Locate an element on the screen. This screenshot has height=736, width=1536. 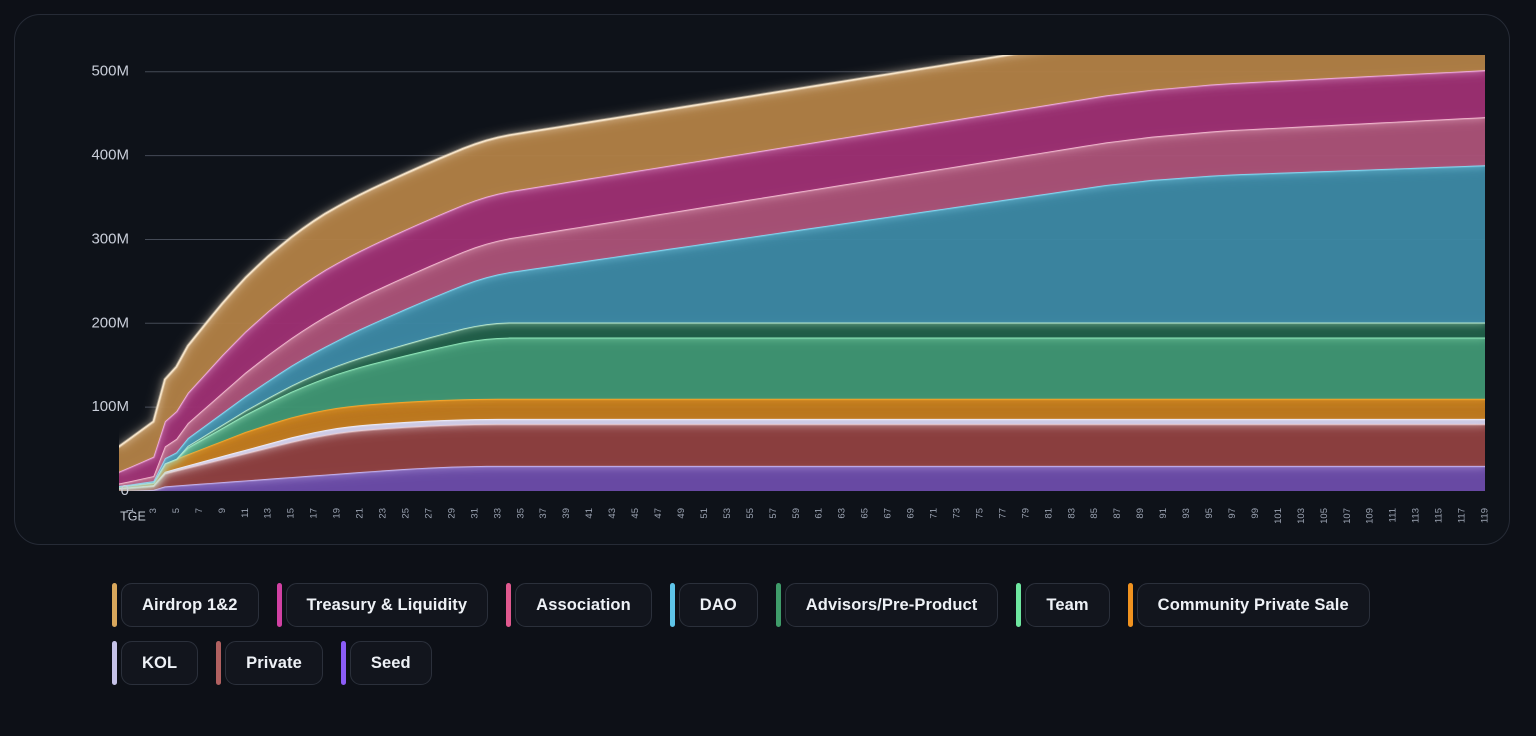
x-axis-tick-label: 103 is located at coordinates (1301, 516).